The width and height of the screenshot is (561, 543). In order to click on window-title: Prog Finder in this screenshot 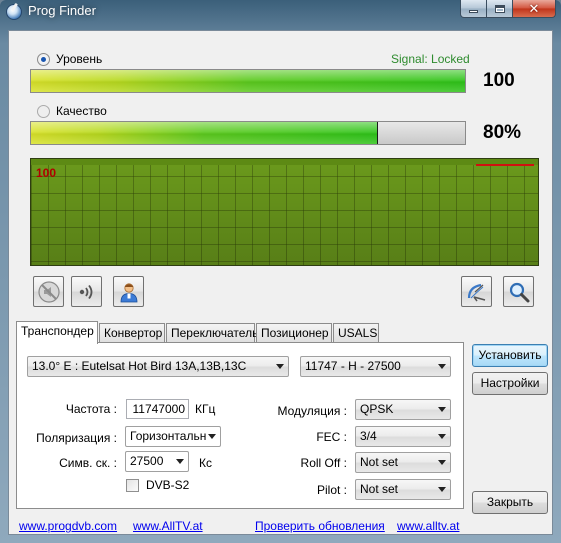, I will do `click(62, 10)`.